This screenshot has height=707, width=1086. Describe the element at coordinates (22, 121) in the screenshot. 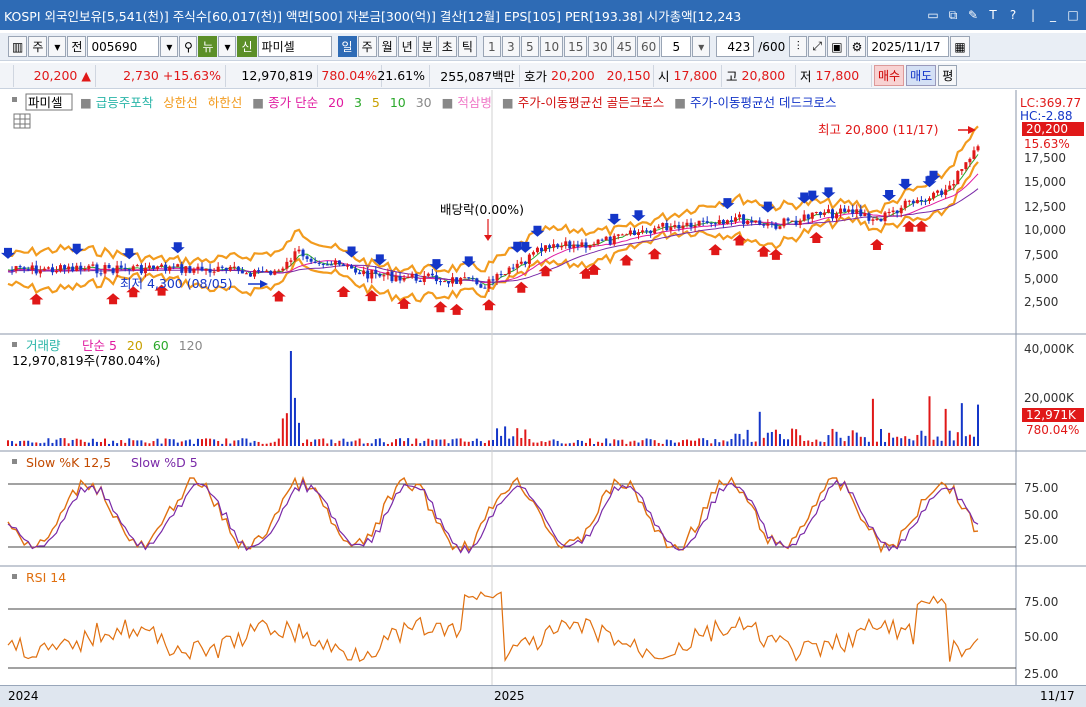

I see `table-icon` at that location.